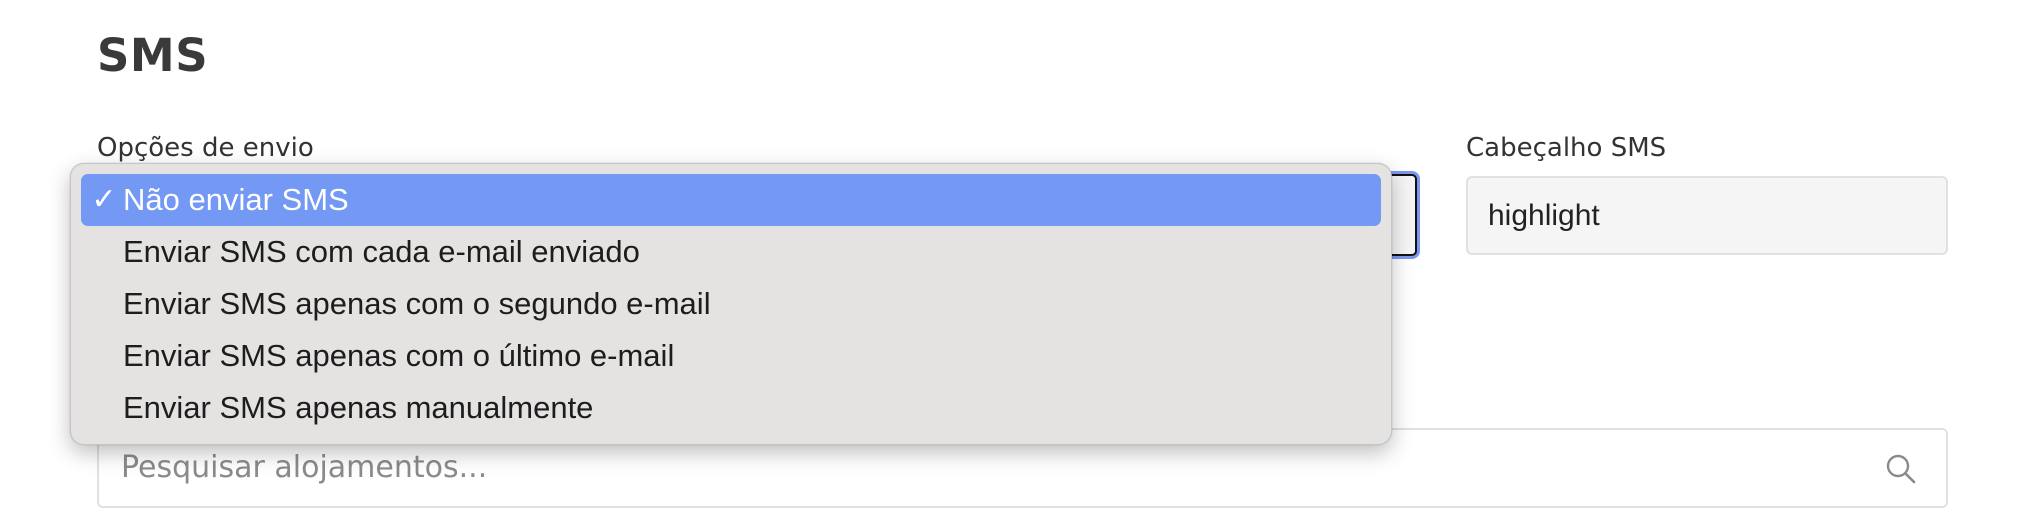 The height and width of the screenshot is (516, 2026). Describe the element at coordinates (153, 55) in the screenshot. I see `section-title: SMS` at that location.